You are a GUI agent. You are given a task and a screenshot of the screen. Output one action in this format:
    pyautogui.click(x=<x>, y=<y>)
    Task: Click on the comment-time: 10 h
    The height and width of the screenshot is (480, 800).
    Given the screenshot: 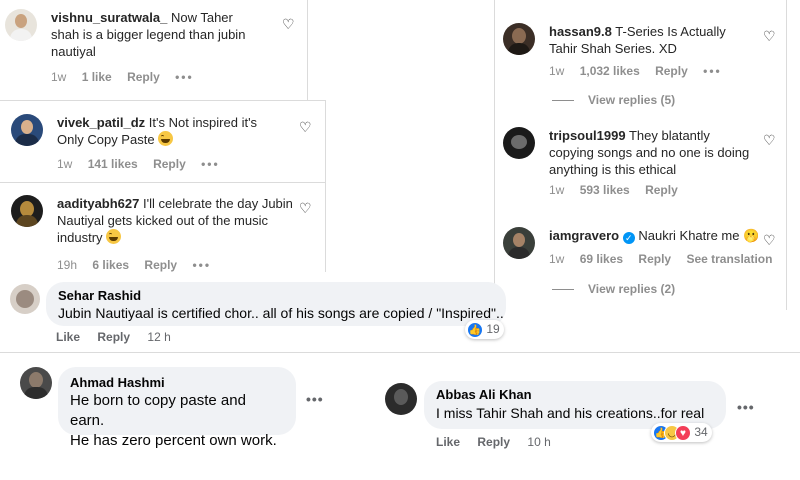 What is the action you would take?
    pyautogui.click(x=538, y=442)
    